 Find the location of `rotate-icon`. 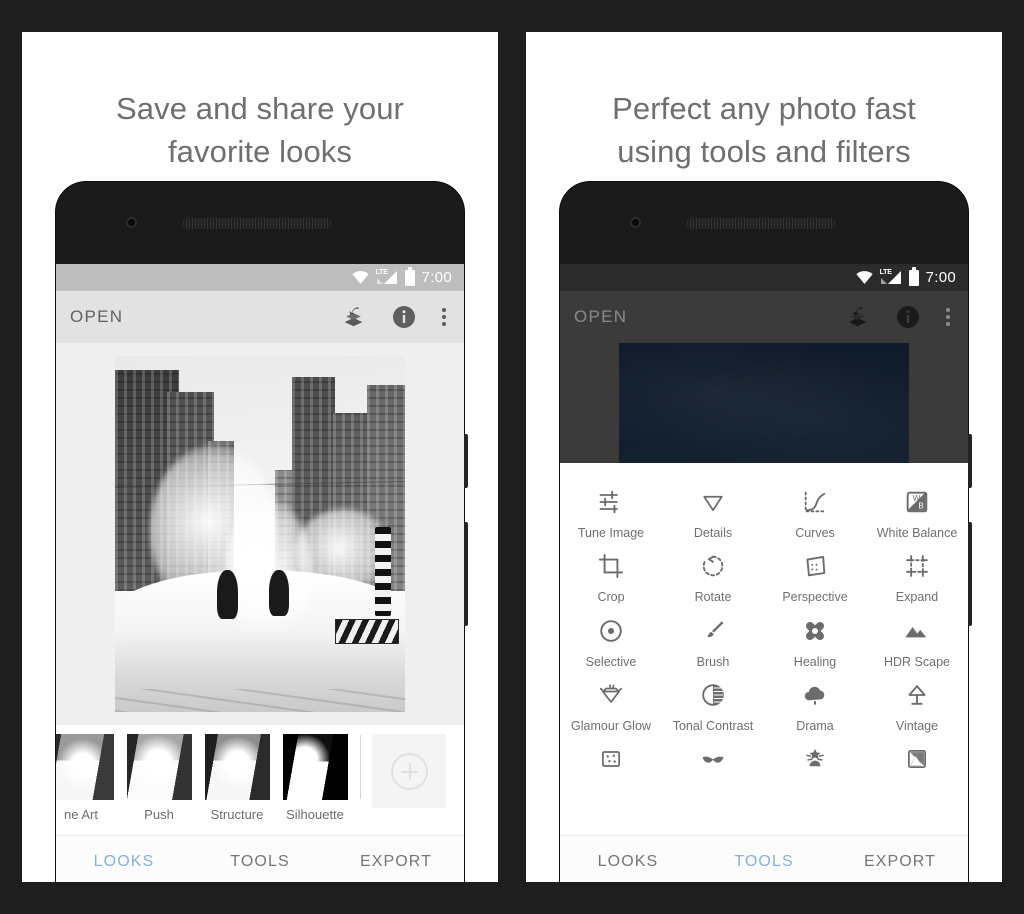

rotate-icon is located at coordinates (713, 566).